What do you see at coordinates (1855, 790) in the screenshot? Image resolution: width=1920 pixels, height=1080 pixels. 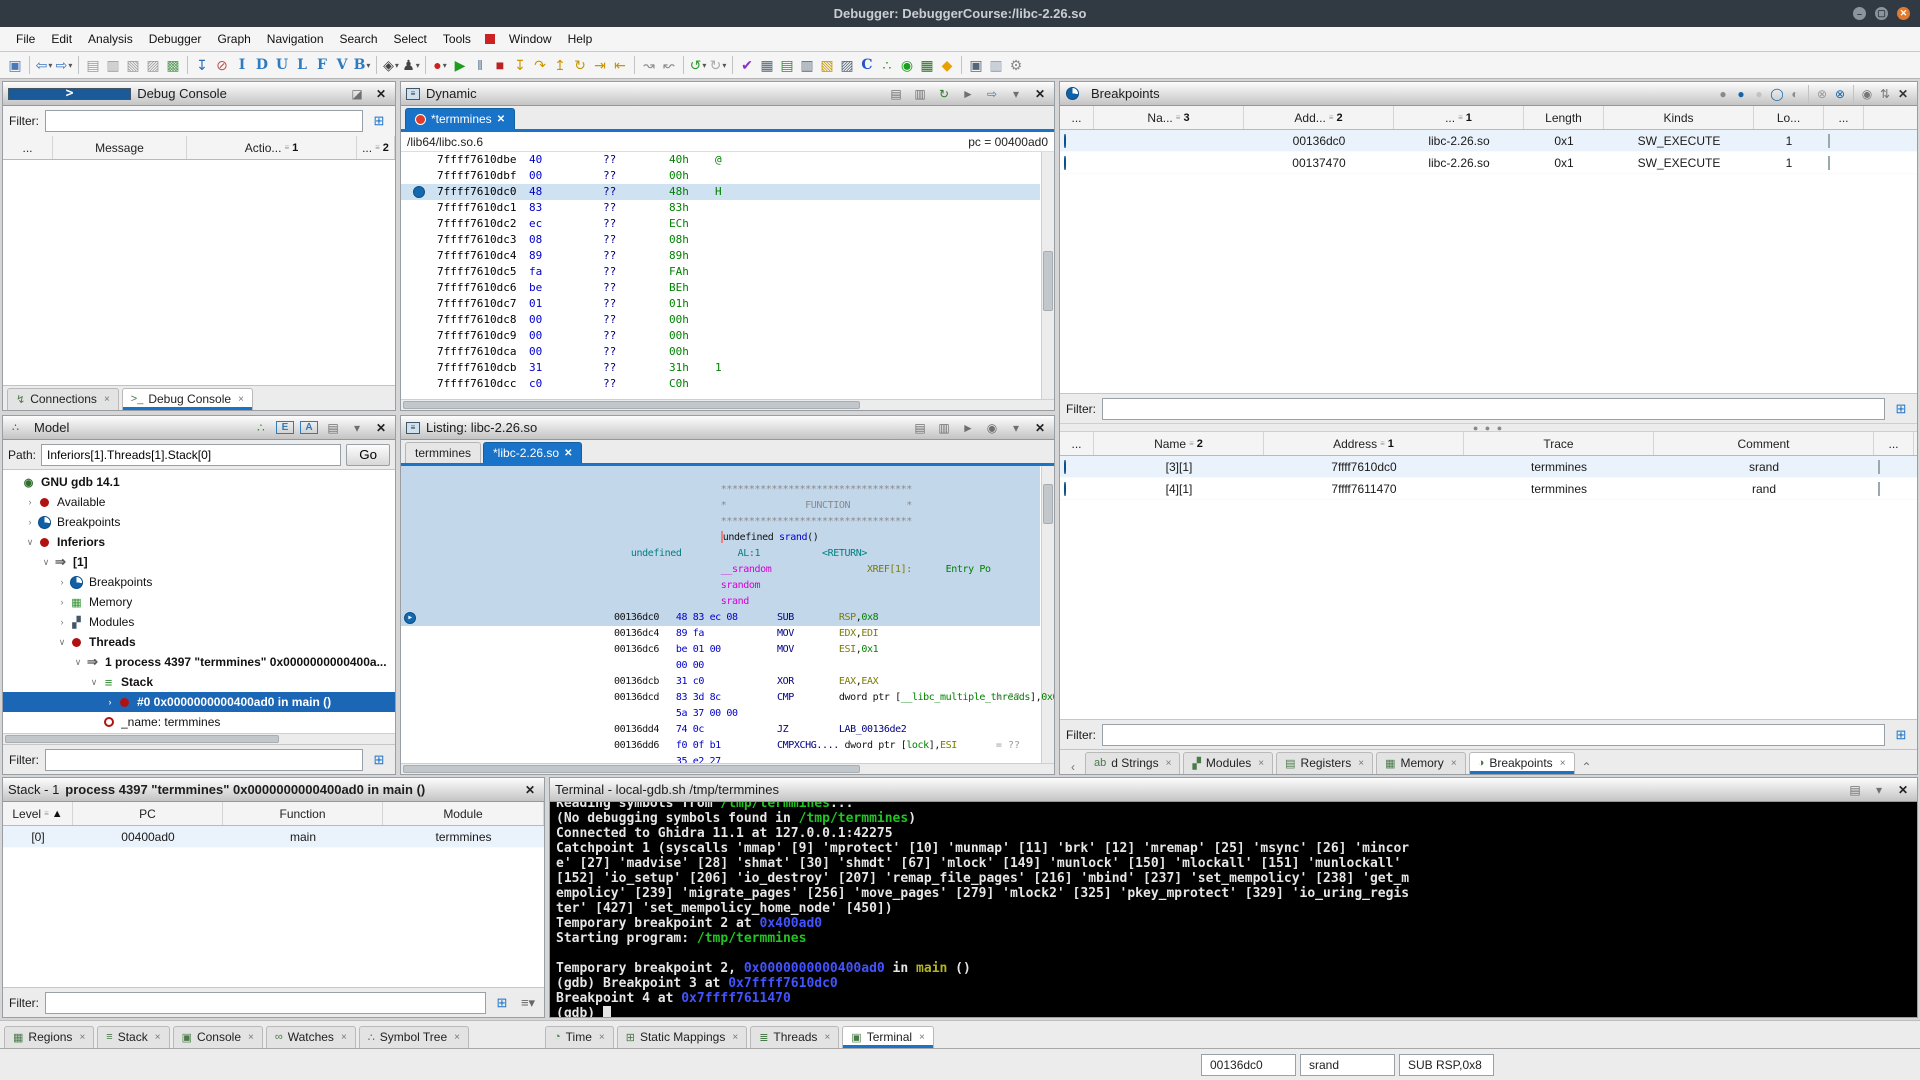 I see `copy-icon: ▤` at bounding box center [1855, 790].